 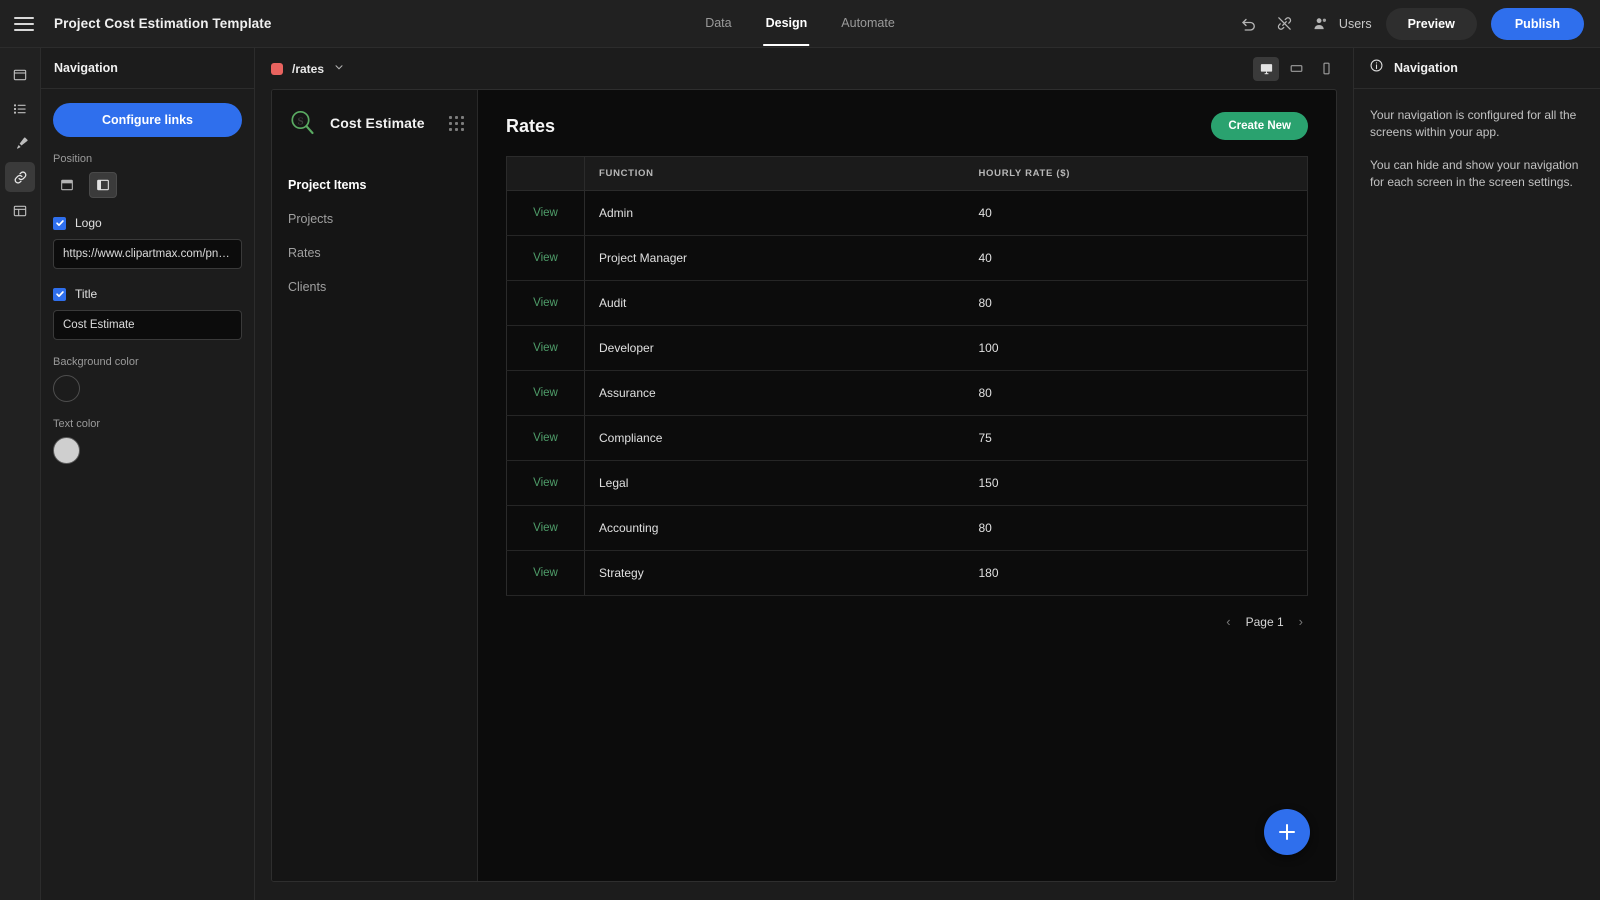 I want to click on mobile-icon, so click(x=1326, y=69).